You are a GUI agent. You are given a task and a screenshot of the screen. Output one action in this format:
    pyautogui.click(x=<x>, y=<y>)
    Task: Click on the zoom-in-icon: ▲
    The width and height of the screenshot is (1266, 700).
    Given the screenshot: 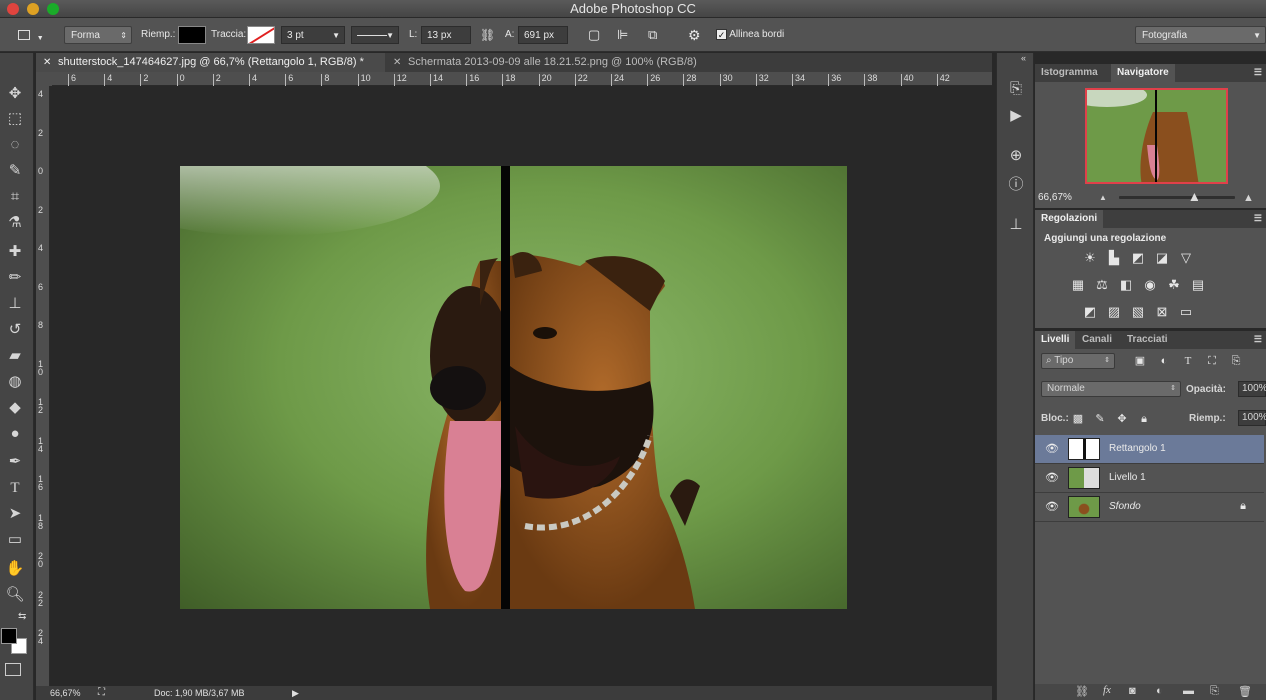 What is the action you would take?
    pyautogui.click(x=1248, y=198)
    